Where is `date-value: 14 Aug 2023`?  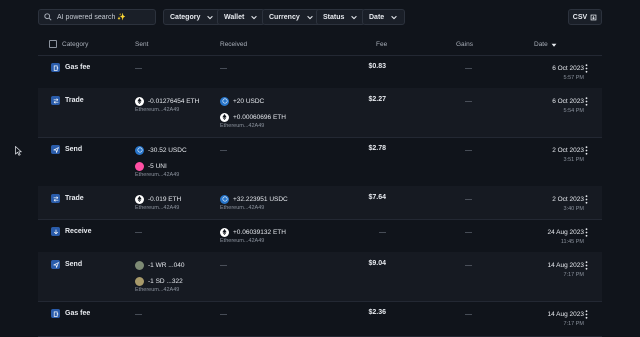
date-value: 14 Aug 2023 is located at coordinates (565, 265).